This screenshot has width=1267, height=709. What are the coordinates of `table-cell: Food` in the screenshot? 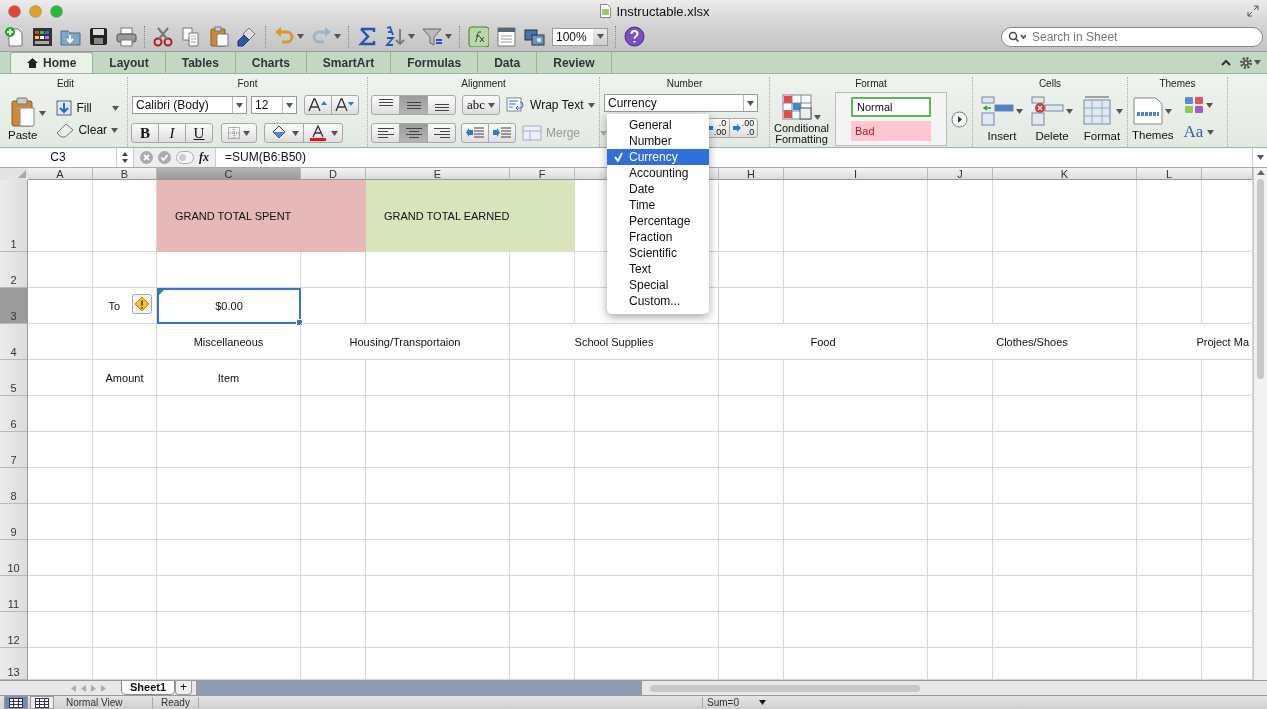 It's located at (823, 342).